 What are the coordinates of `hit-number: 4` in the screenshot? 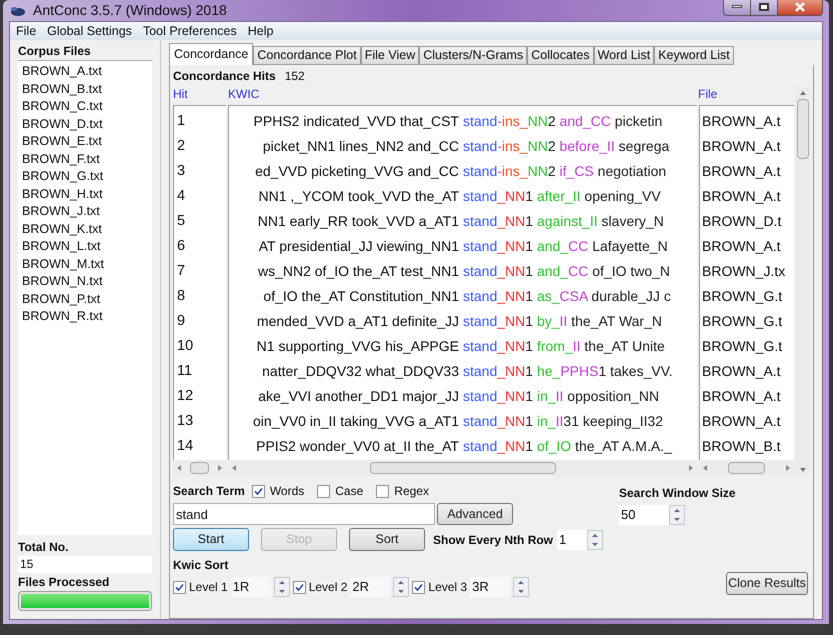 It's located at (181, 196).